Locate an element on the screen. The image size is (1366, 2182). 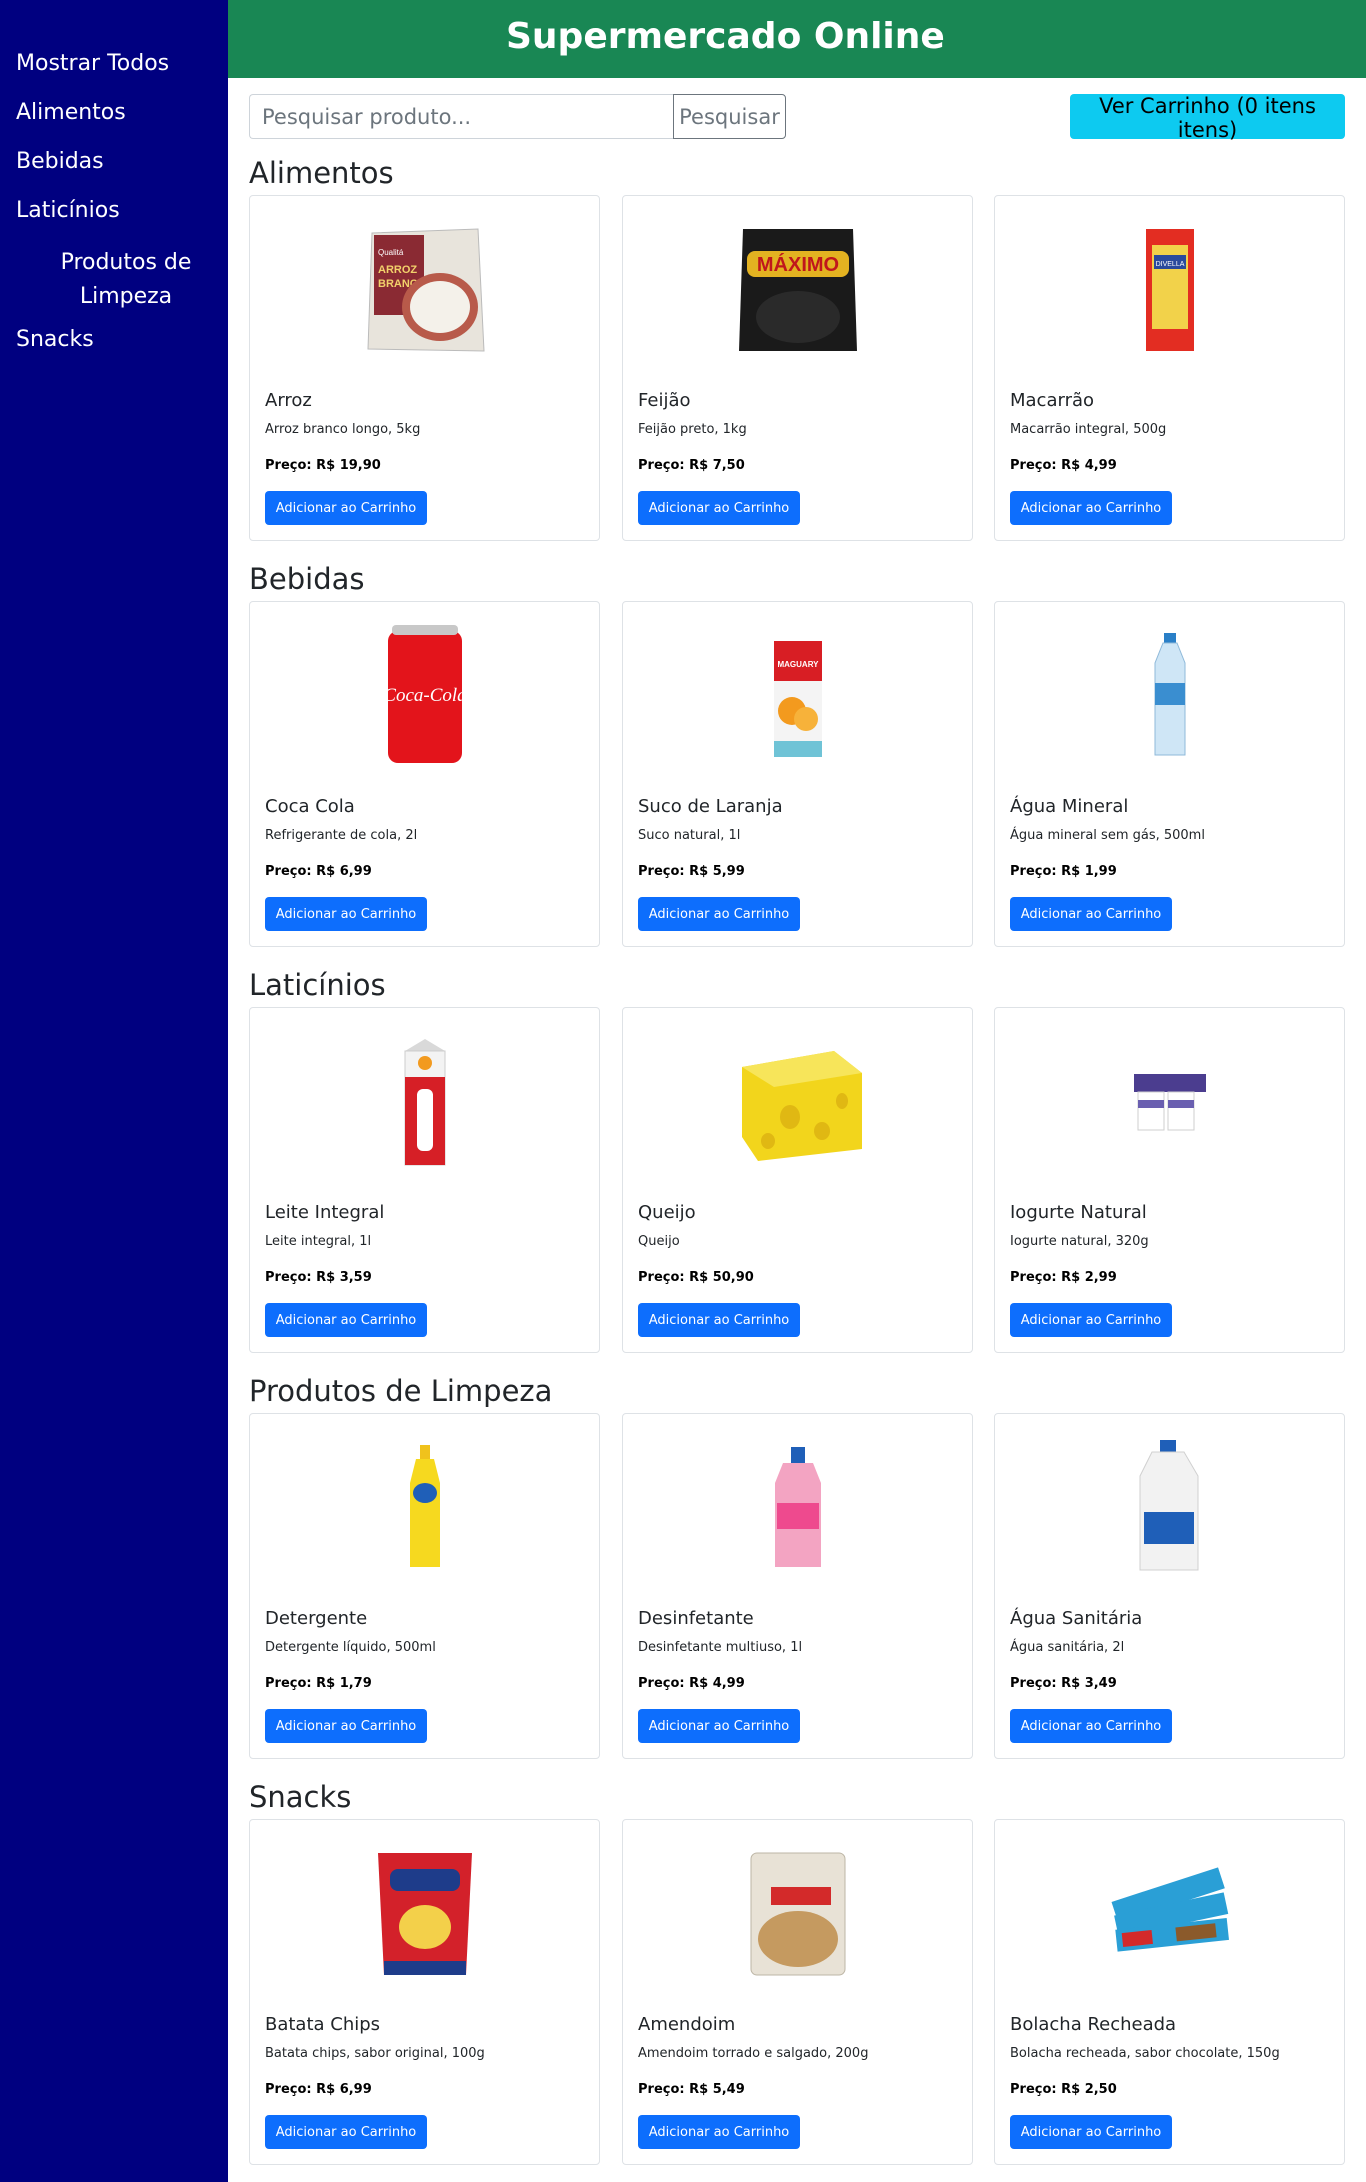
section-title: Laticínios is located at coordinates (317, 985).